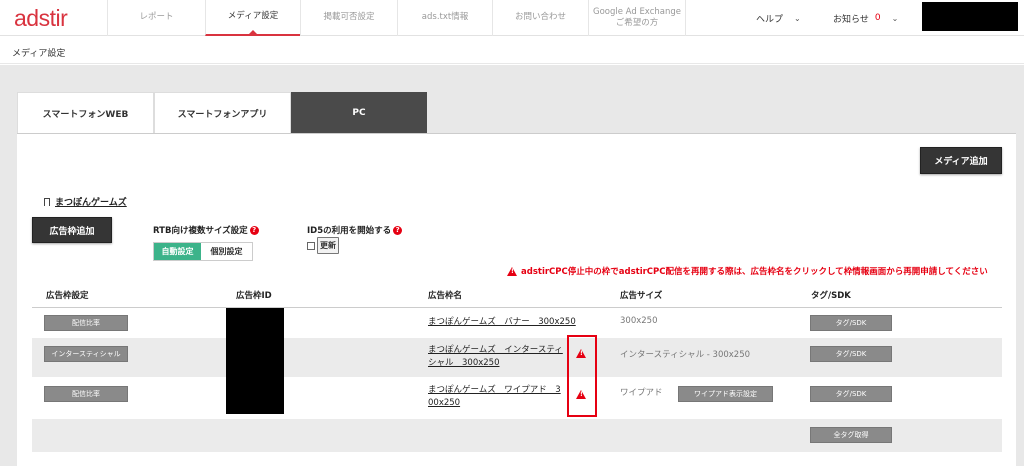 This screenshot has width=1024, height=466. I want to click on toggle-auto-setting: 自動設定, so click(177, 251).